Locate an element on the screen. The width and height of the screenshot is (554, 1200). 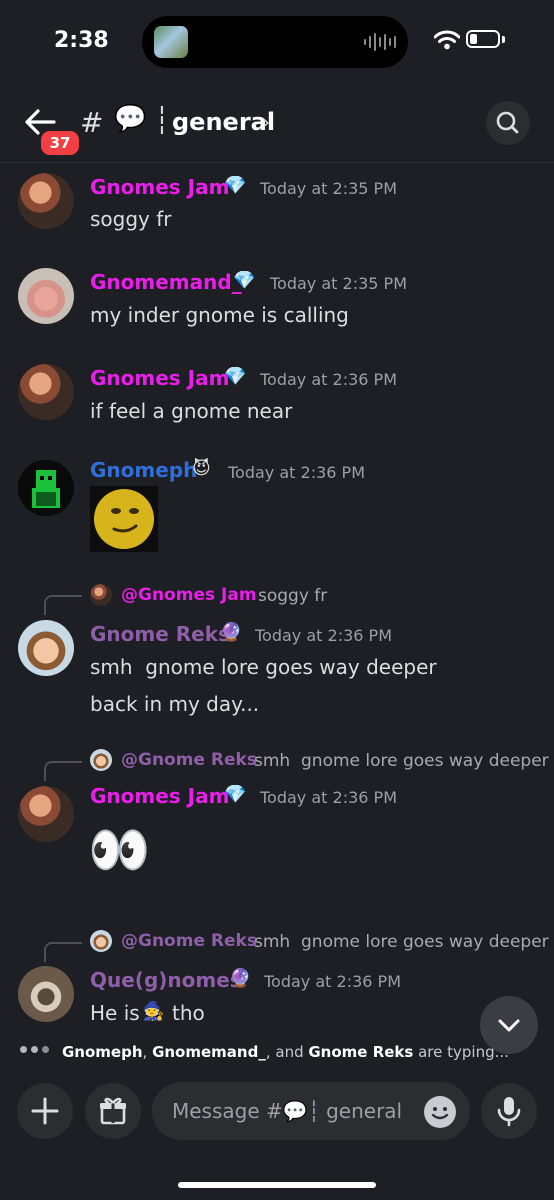
avatar-pixel-art is located at coordinates (46, 488).